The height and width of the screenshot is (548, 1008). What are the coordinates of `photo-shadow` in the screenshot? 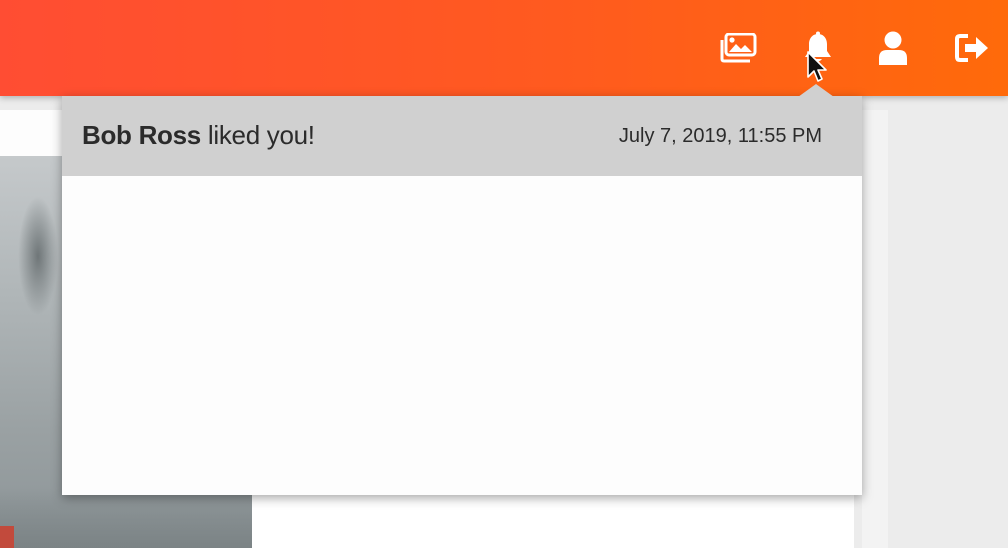 It's located at (38, 256).